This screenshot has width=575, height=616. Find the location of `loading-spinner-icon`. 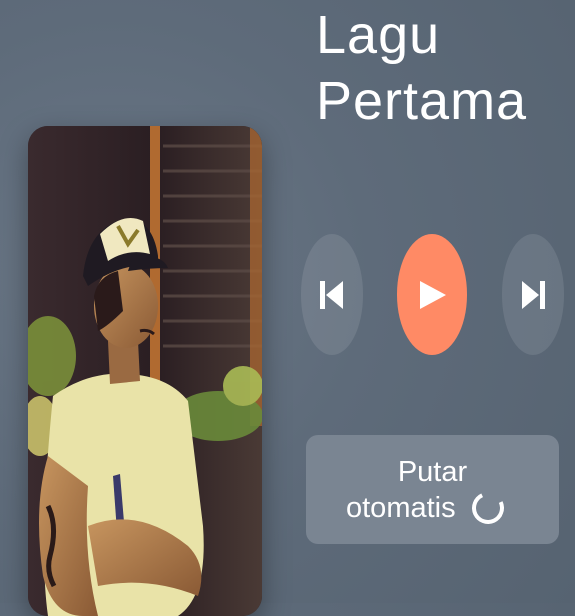

loading-spinner-icon is located at coordinates (488, 508).